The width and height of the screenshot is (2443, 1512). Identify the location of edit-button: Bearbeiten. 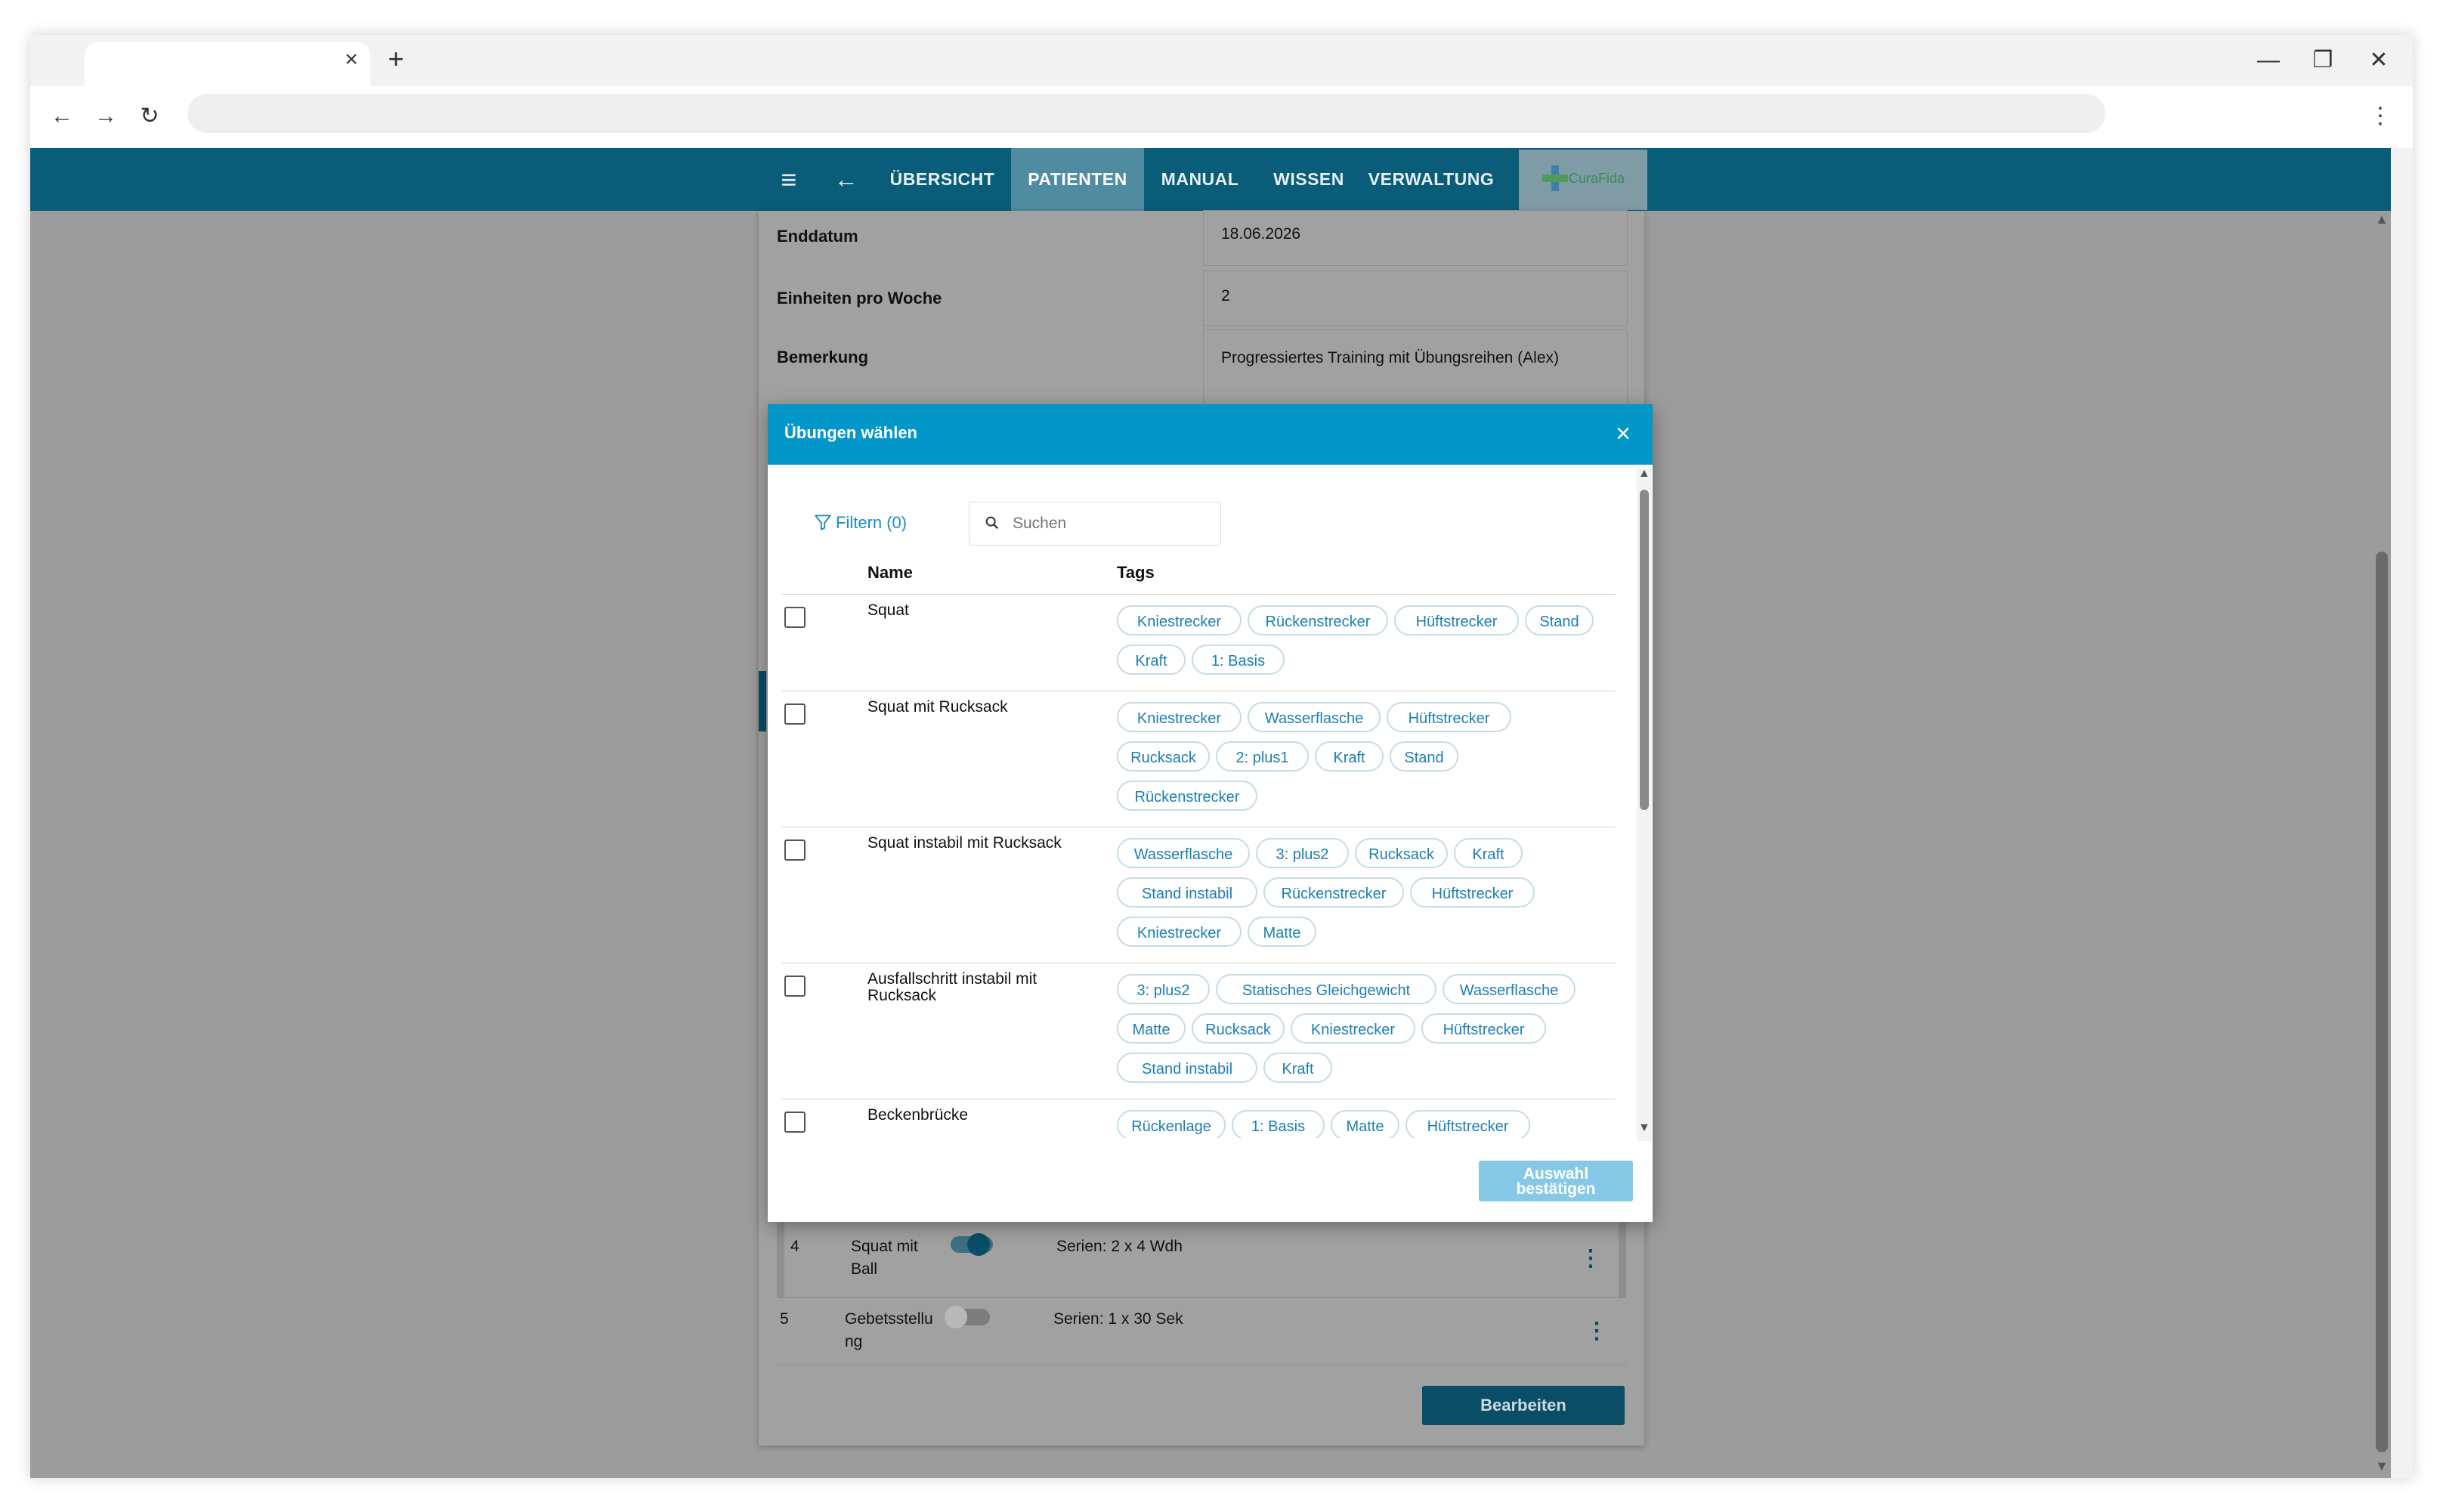
(1523, 1405).